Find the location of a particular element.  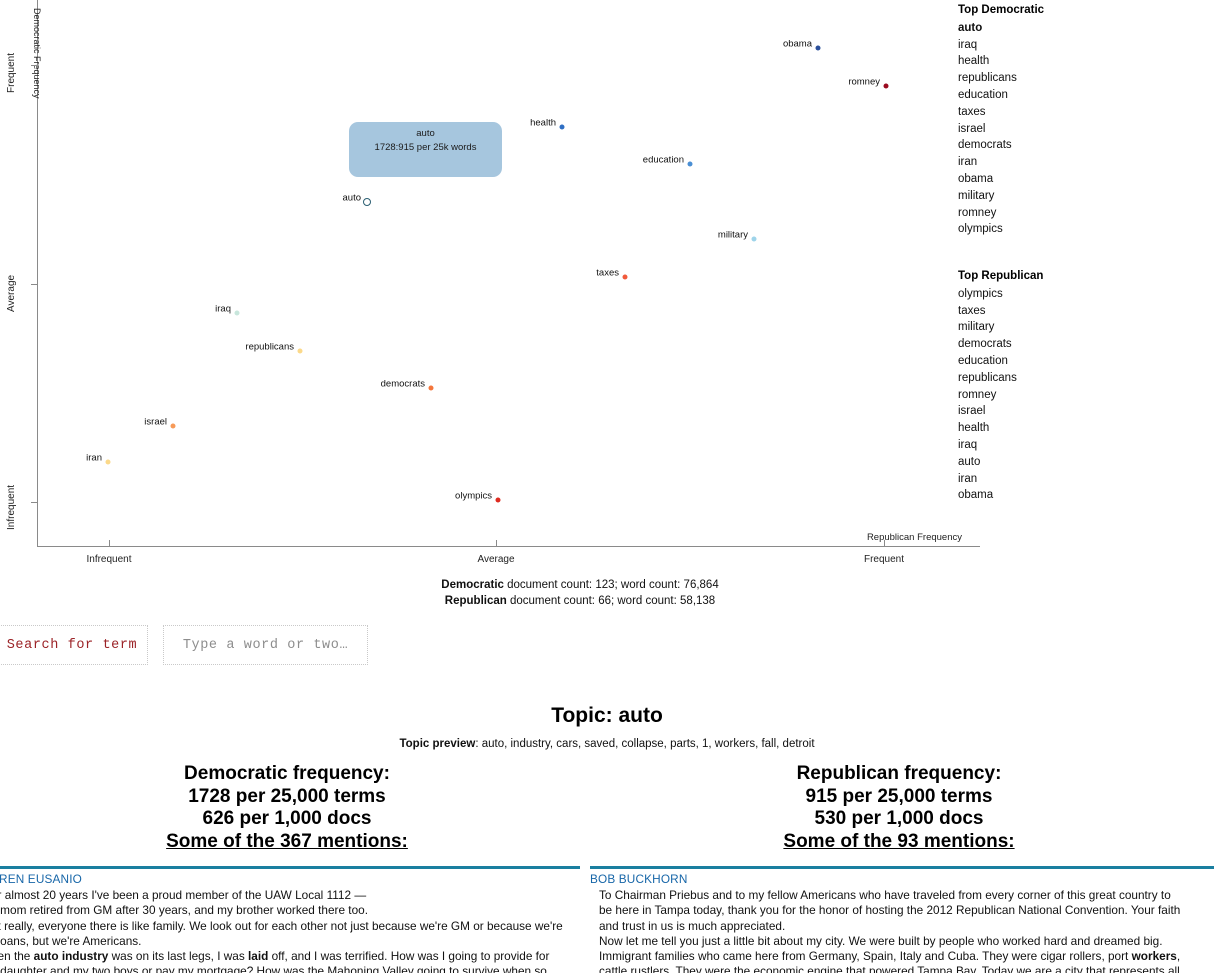

top-republican-item-education: education is located at coordinates (1000, 361).